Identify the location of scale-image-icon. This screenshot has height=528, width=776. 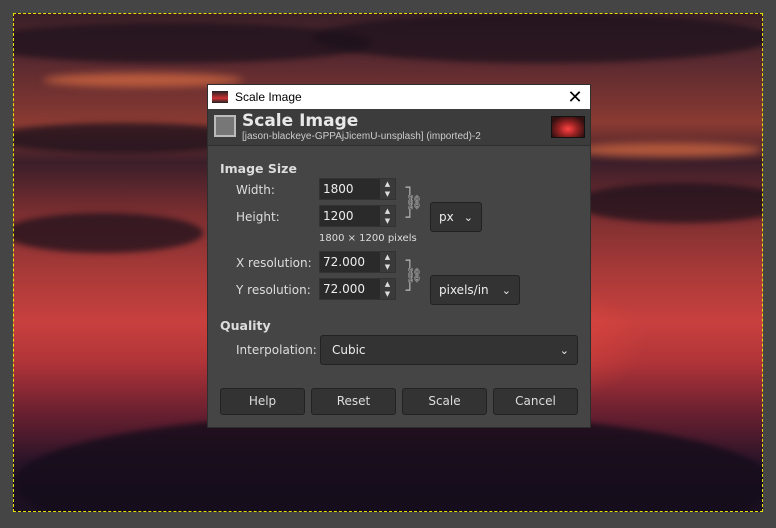
(225, 126).